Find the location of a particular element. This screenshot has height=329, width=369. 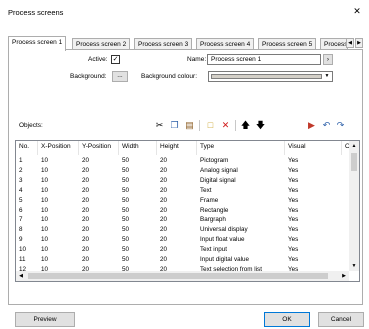

redo-icon: ↷ is located at coordinates (340, 125).